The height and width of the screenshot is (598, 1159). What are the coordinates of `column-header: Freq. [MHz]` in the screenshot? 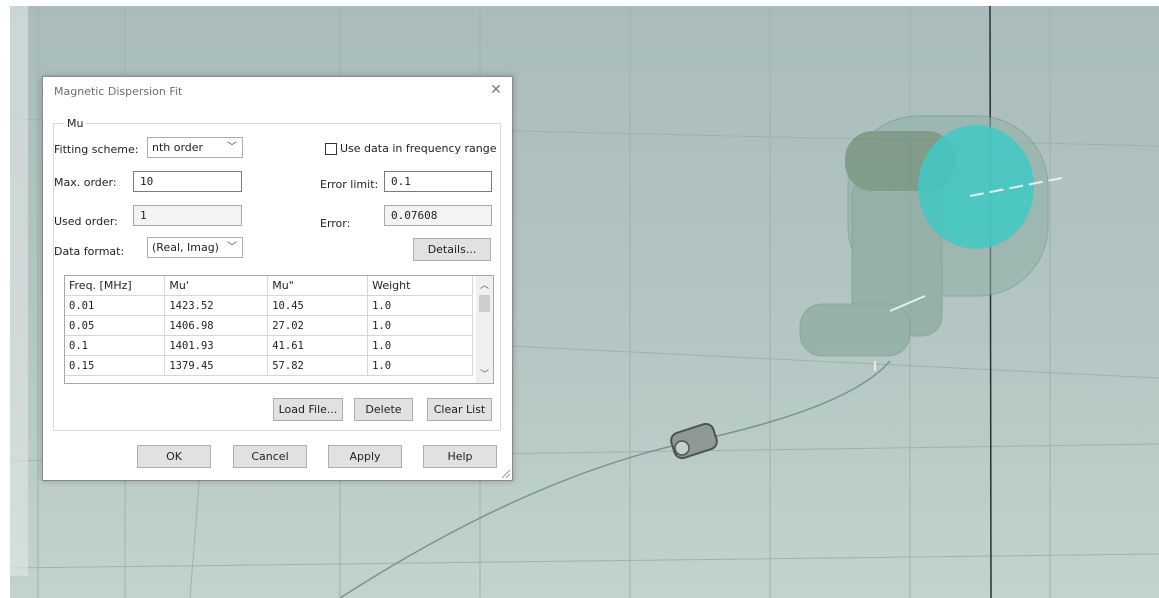 It's located at (115, 286).